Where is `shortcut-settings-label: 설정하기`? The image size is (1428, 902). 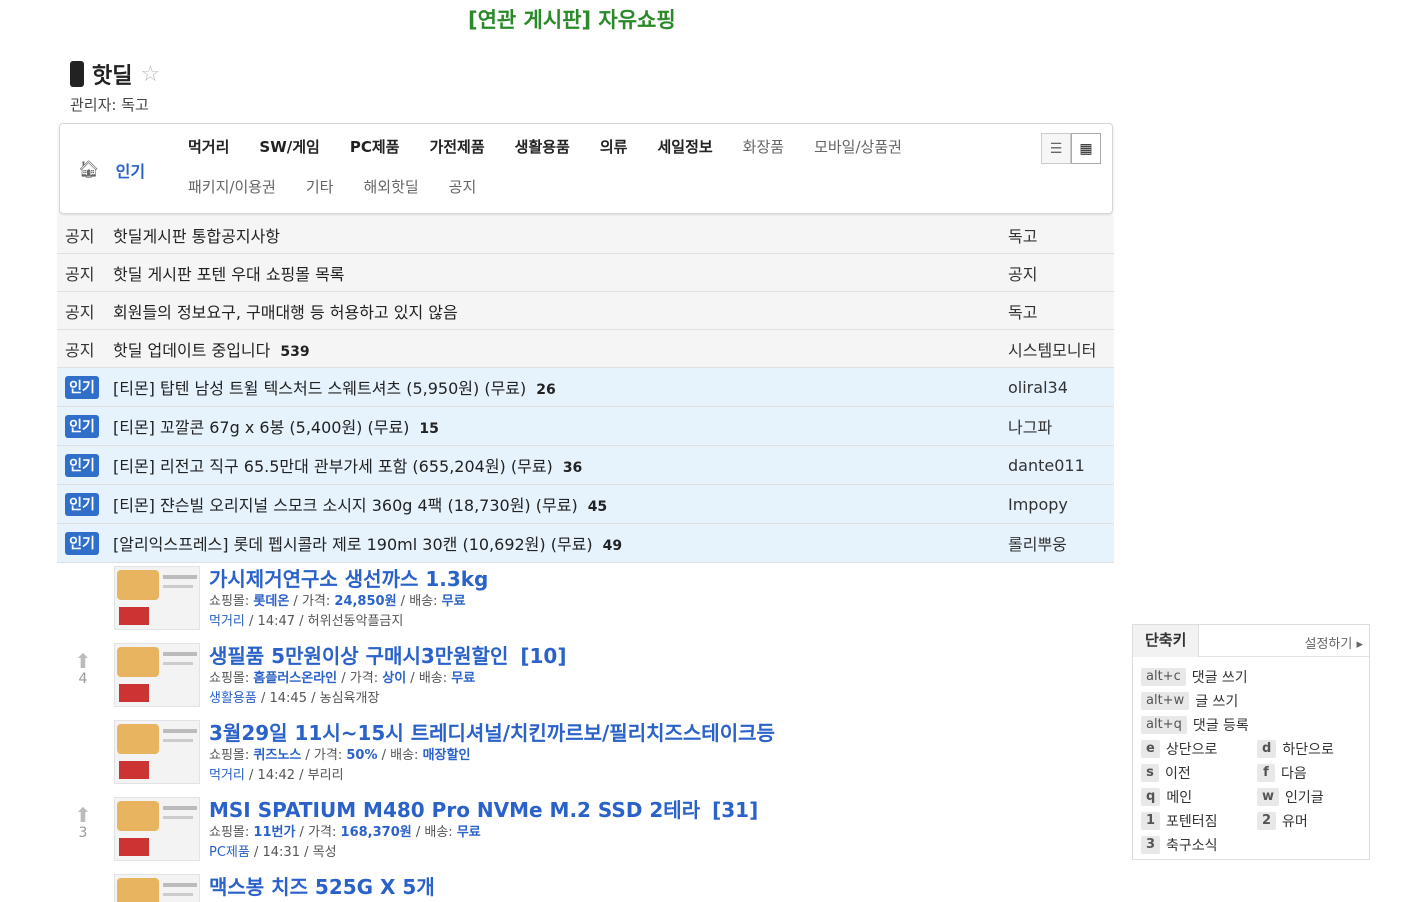
shortcut-settings-label: 설정하기 is located at coordinates (1328, 644).